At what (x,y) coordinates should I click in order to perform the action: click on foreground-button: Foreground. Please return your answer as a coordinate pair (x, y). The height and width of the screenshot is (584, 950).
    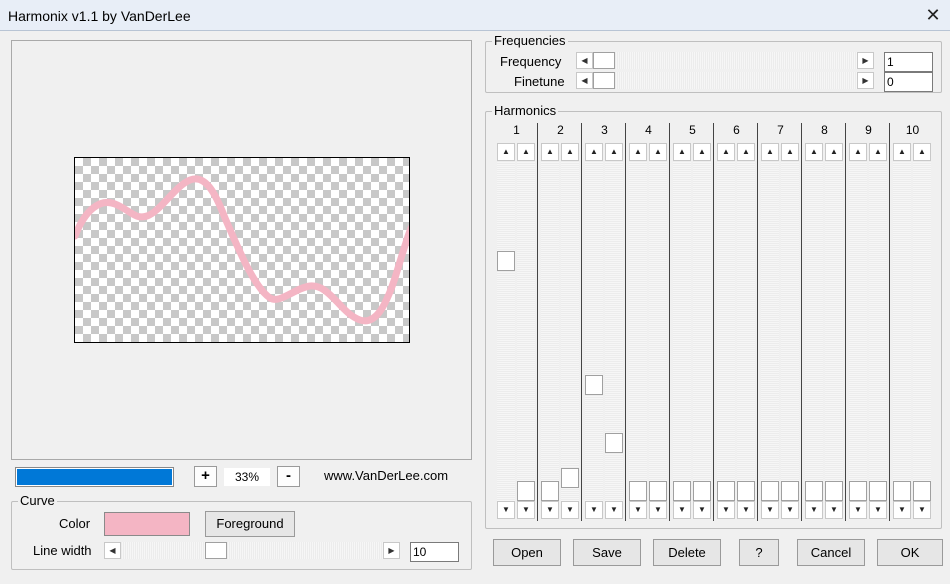
    Looking at the image, I should click on (250, 524).